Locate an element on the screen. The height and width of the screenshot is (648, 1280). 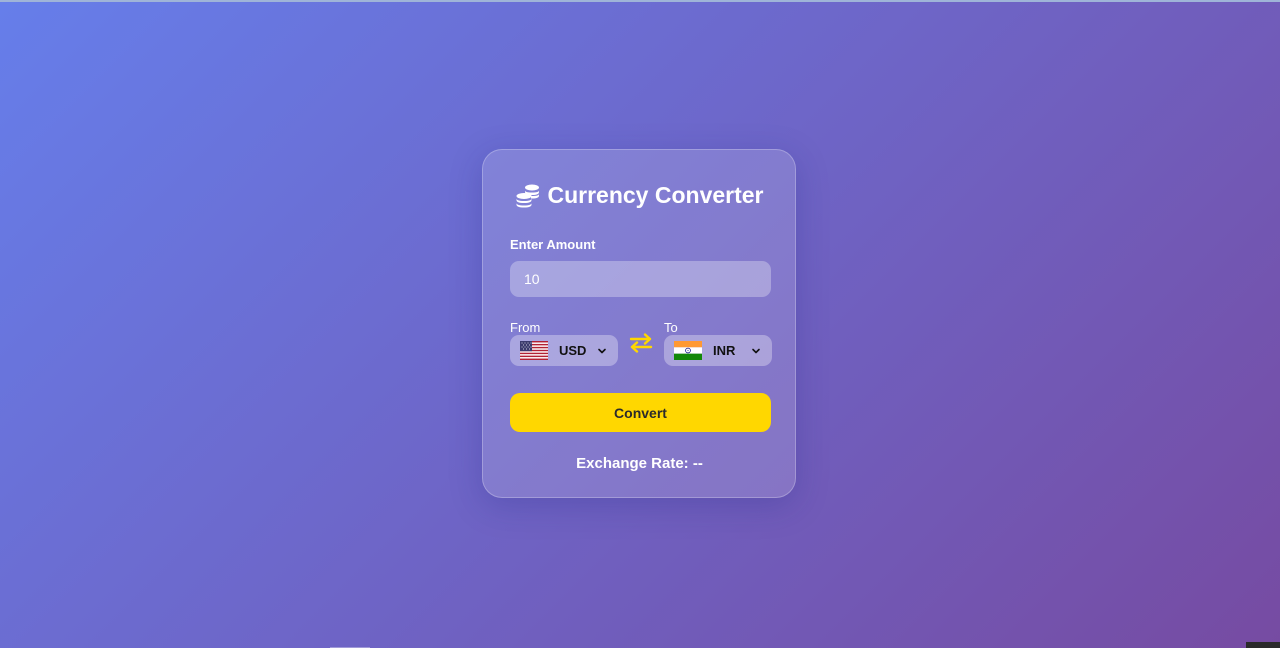
to-currency-select: INR is located at coordinates (718, 350).